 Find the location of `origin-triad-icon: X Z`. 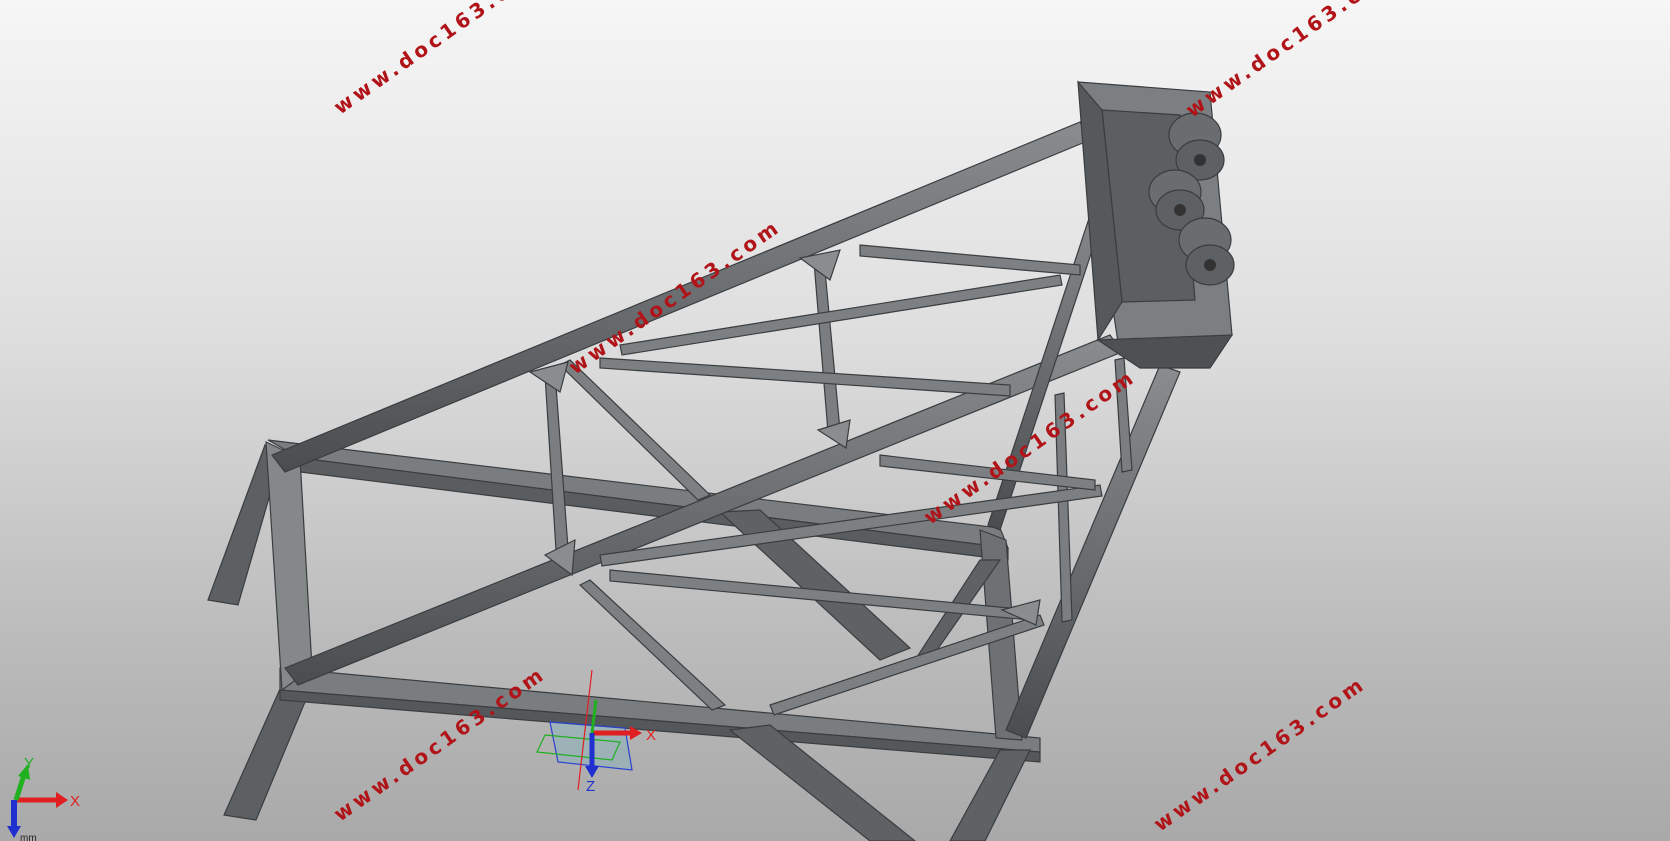

origin-triad-icon: X Z is located at coordinates (596, 732).